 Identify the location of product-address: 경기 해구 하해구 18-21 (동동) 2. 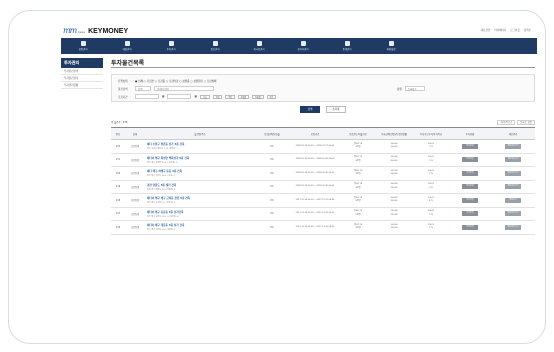
(161, 176).